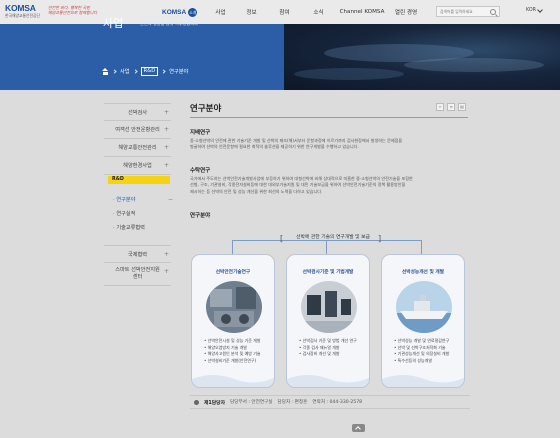 This screenshot has width=560, height=438. Describe the element at coordinates (319, 354) in the screenshot. I see `card-item: • 검사장비 개선 및 개발` at that location.